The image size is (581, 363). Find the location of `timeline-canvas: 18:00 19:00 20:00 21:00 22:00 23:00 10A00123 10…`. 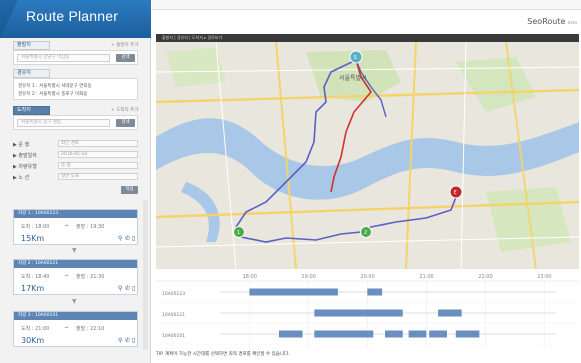

timeline-canvas: 18:00 19:00 20:00 21:00 22:00 23:00 10A00123 10… is located at coordinates (367, 311).